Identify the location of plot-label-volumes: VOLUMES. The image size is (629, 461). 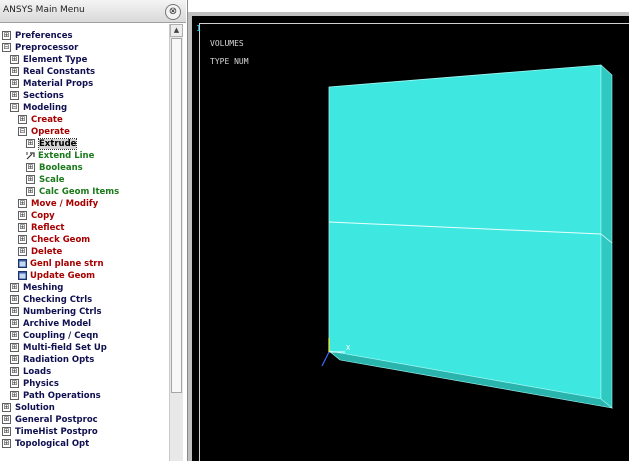
(227, 43).